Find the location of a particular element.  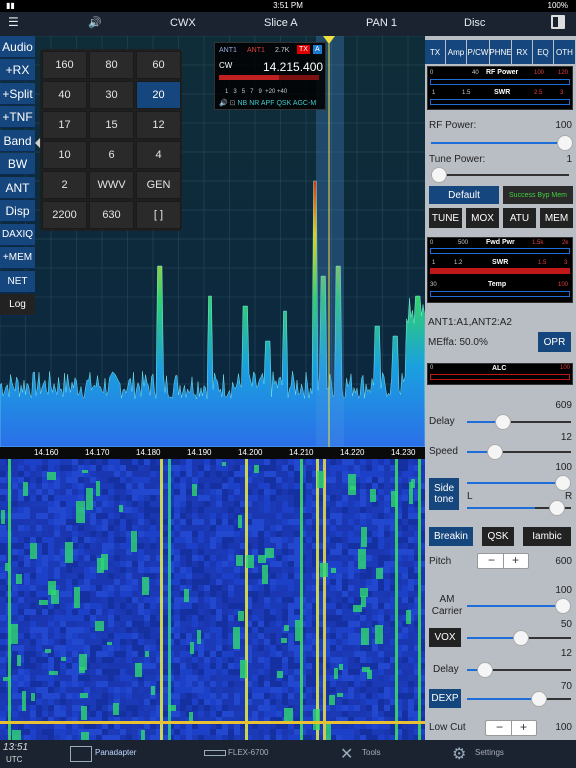

display-button: Disp is located at coordinates (17, 211).